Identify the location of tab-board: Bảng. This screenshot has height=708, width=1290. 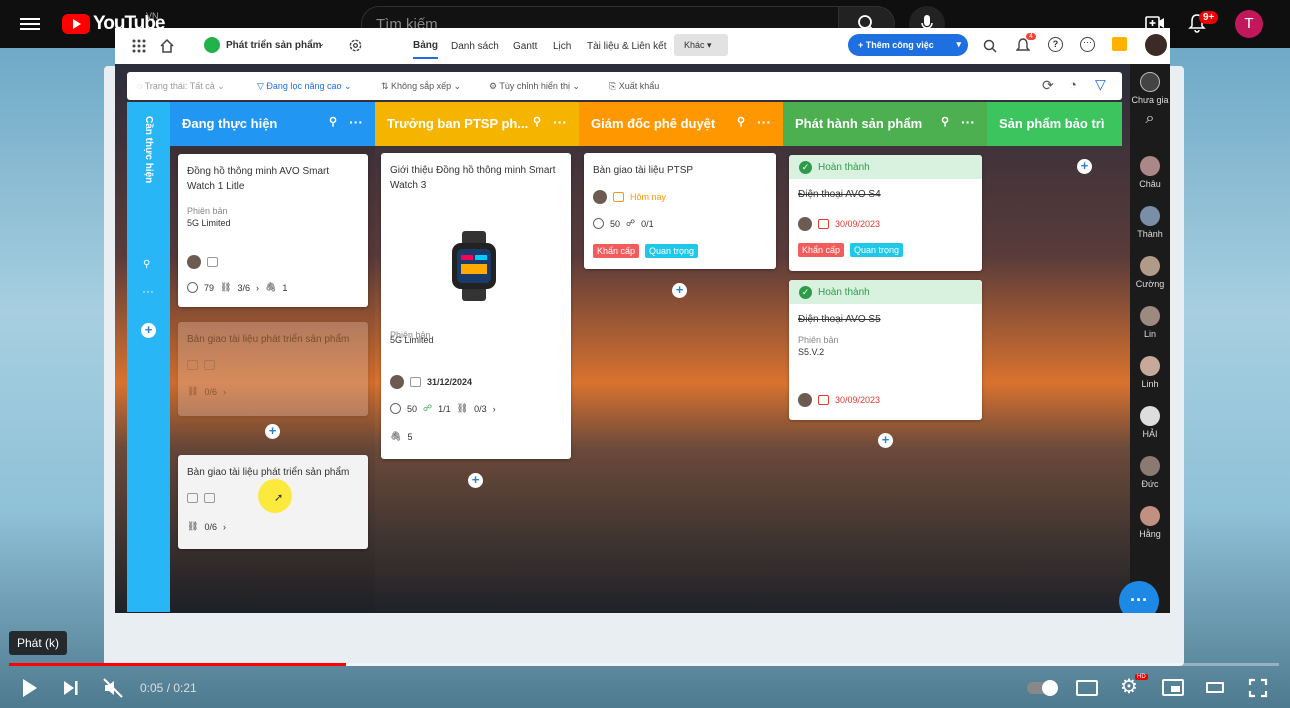
(425, 49).